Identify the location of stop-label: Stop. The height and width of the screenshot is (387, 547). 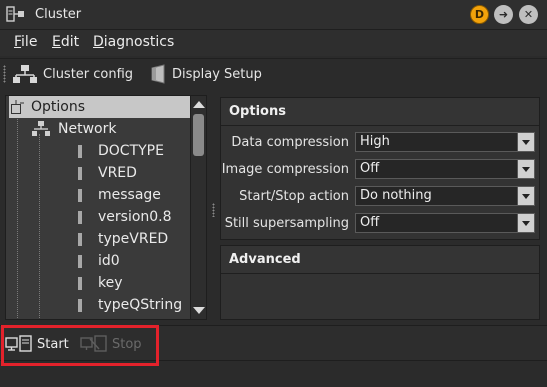
(127, 344).